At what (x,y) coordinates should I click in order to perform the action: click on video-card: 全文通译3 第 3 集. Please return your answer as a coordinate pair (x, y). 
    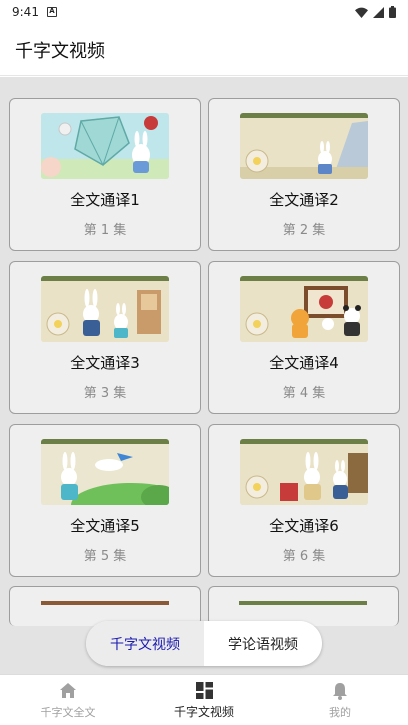
    Looking at the image, I should click on (105, 337).